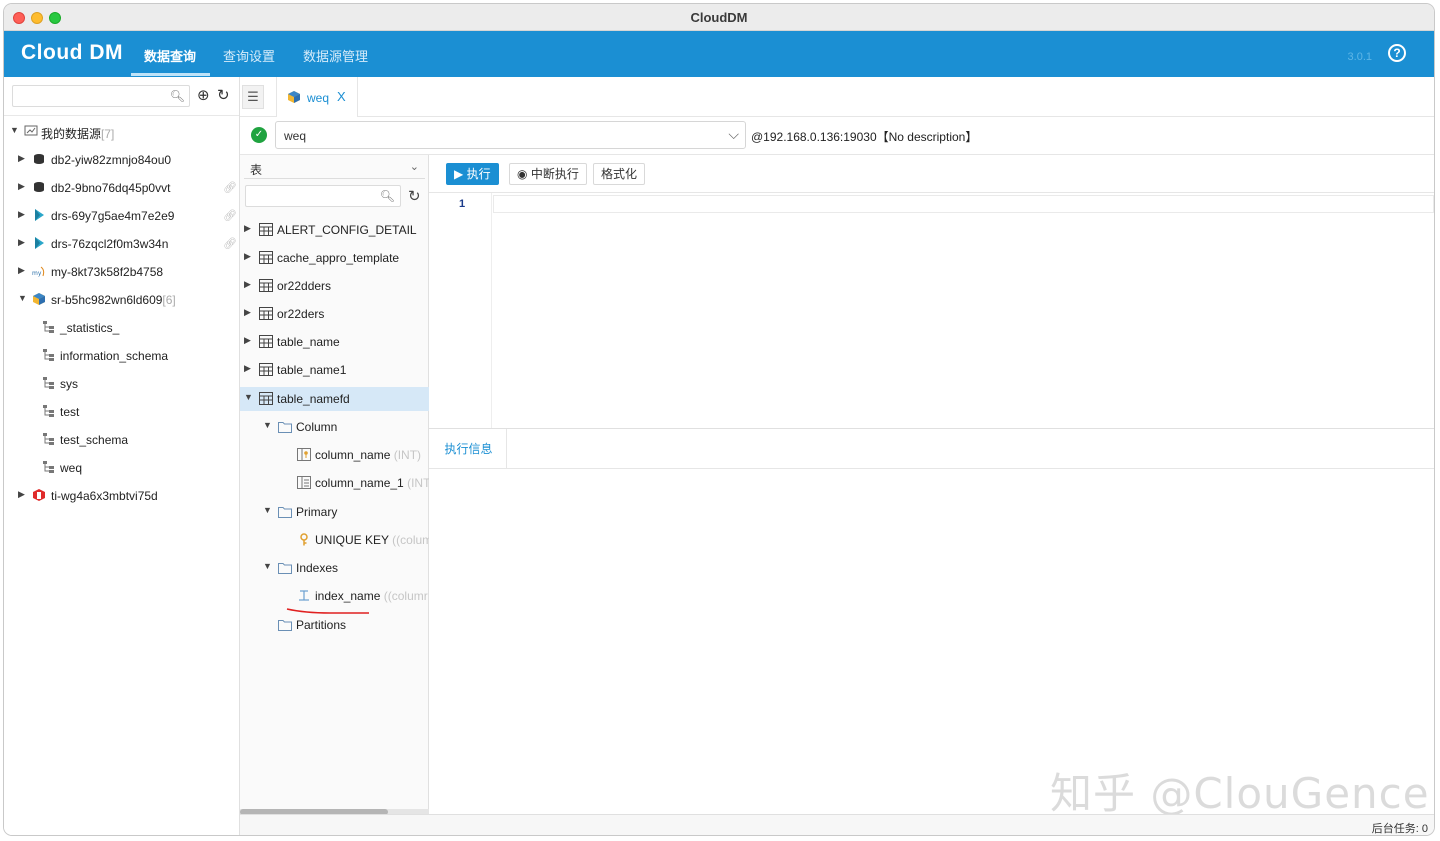 The height and width of the screenshot is (841, 1440). I want to click on schema-item: information_schema, so click(122, 356).